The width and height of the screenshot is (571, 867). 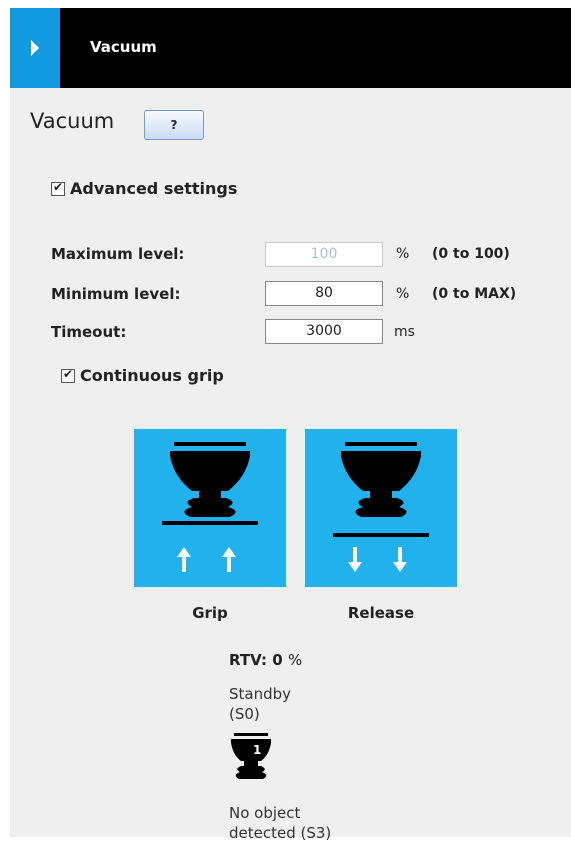 What do you see at coordinates (403, 294) in the screenshot?
I see `min-level-unit: %` at bounding box center [403, 294].